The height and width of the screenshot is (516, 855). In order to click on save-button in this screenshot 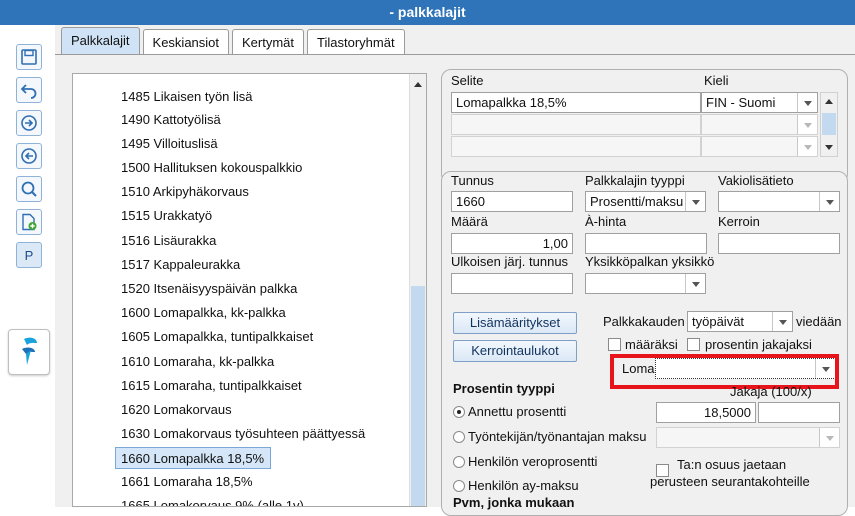, I will do `click(29, 57)`.